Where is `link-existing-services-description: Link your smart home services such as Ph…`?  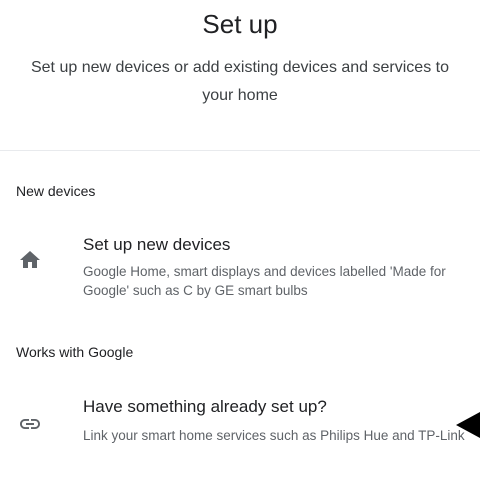
link-existing-services-description: Link your smart home services such as Ph… is located at coordinates (274, 435).